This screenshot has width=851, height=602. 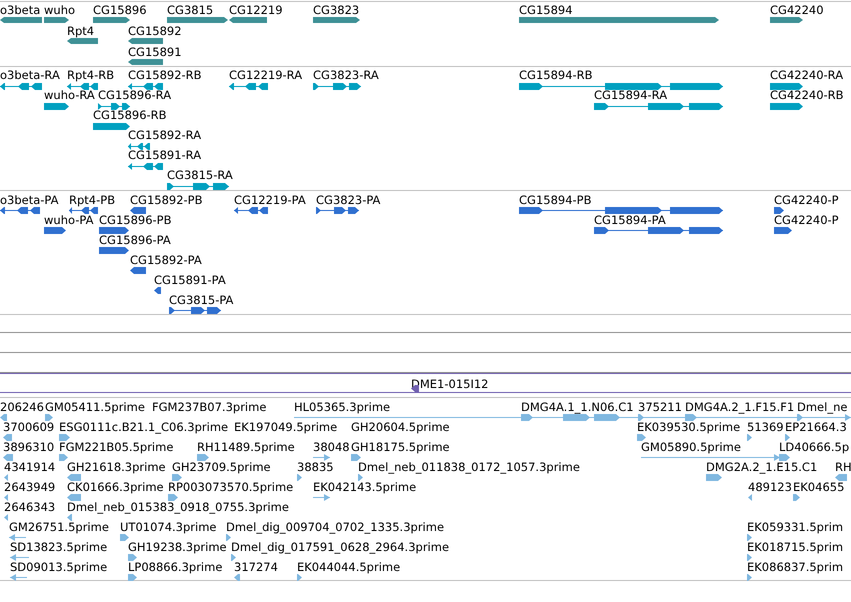 What do you see at coordinates (116, 447) in the screenshot?
I see `feature-label: FGM221B05.5prime` at bounding box center [116, 447].